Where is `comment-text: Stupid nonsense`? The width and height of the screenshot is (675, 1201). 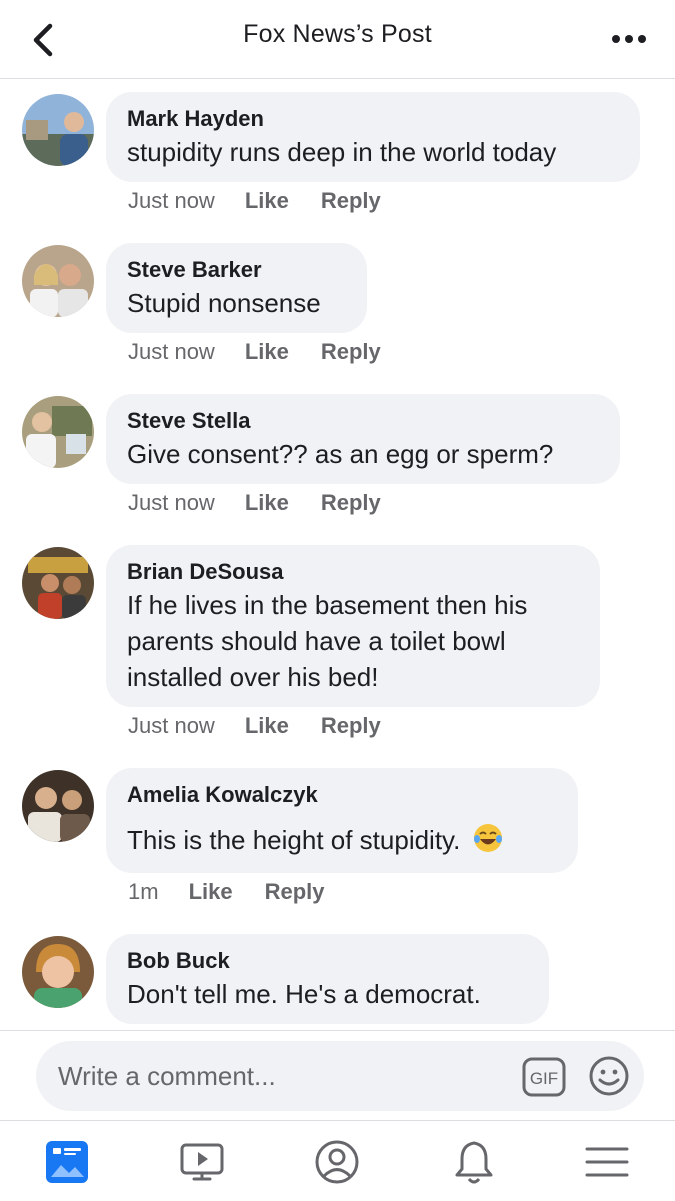
comment-text: Stupid nonsense is located at coordinates (224, 303).